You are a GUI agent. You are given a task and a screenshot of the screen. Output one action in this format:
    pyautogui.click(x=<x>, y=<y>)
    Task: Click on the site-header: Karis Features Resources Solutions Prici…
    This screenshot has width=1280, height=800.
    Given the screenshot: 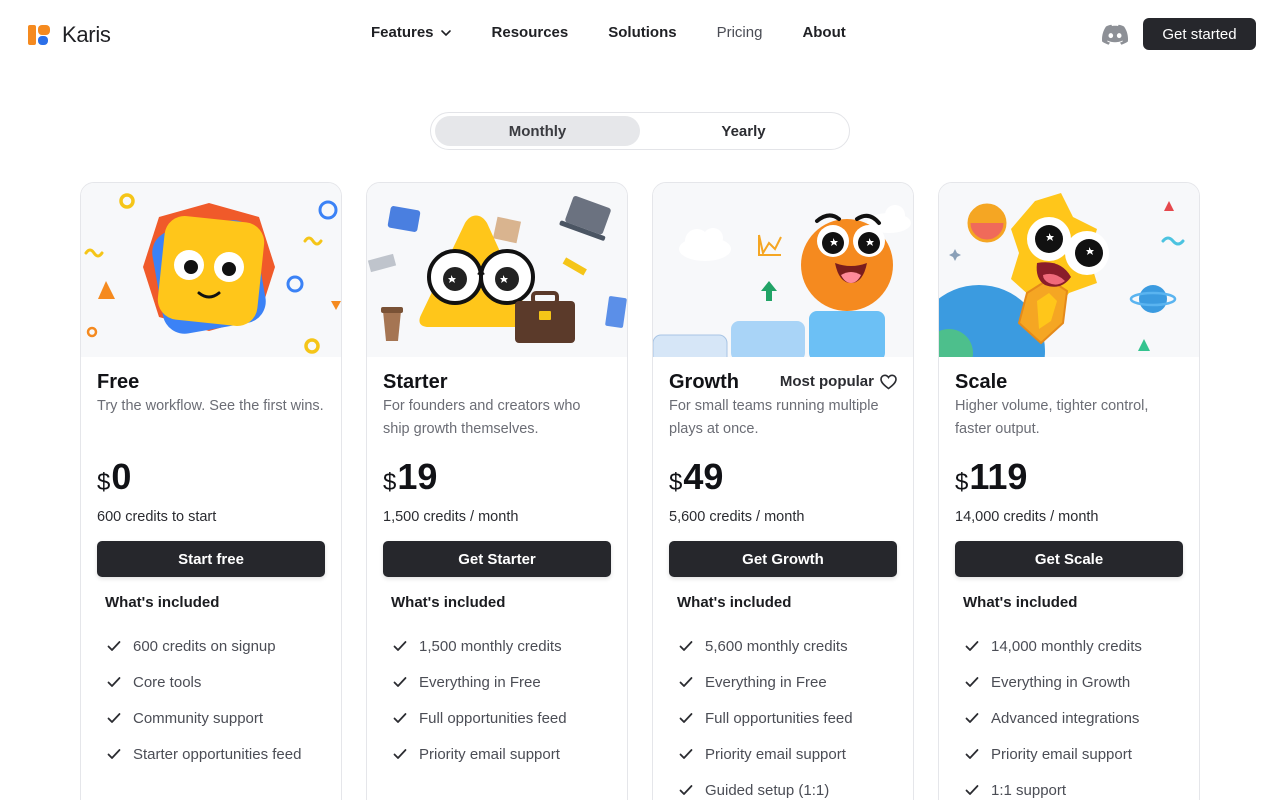 What is the action you would take?
    pyautogui.click(x=640, y=34)
    